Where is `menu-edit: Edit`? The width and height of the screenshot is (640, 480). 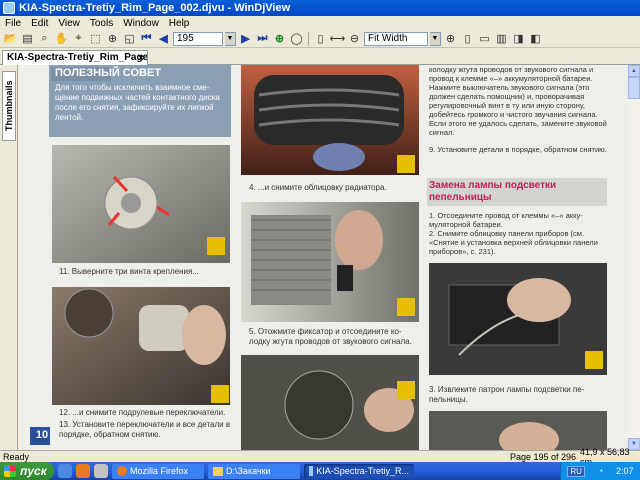
menu-edit: Edit is located at coordinates (39, 23).